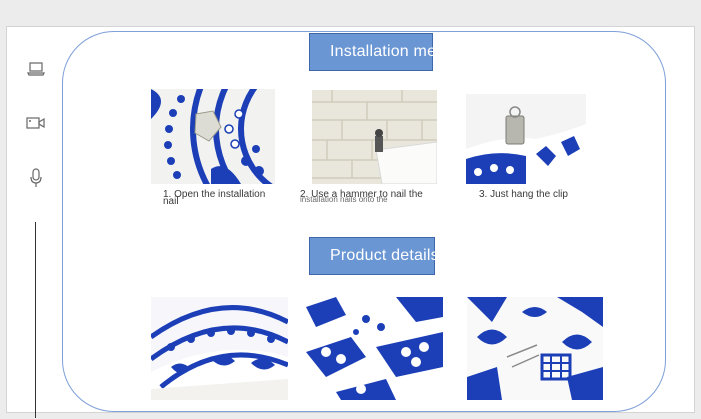 The height and width of the screenshot is (419, 701). What do you see at coordinates (374, 137) in the screenshot?
I see `installation-step-2-photo` at bounding box center [374, 137].